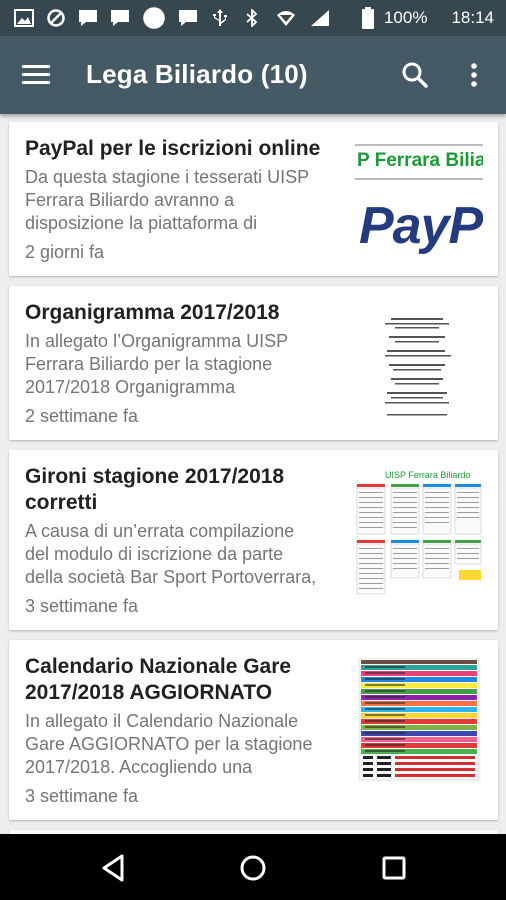 This screenshot has width=506, height=900. Describe the element at coordinates (154, 18) in the screenshot. I see `circle-icon` at that location.